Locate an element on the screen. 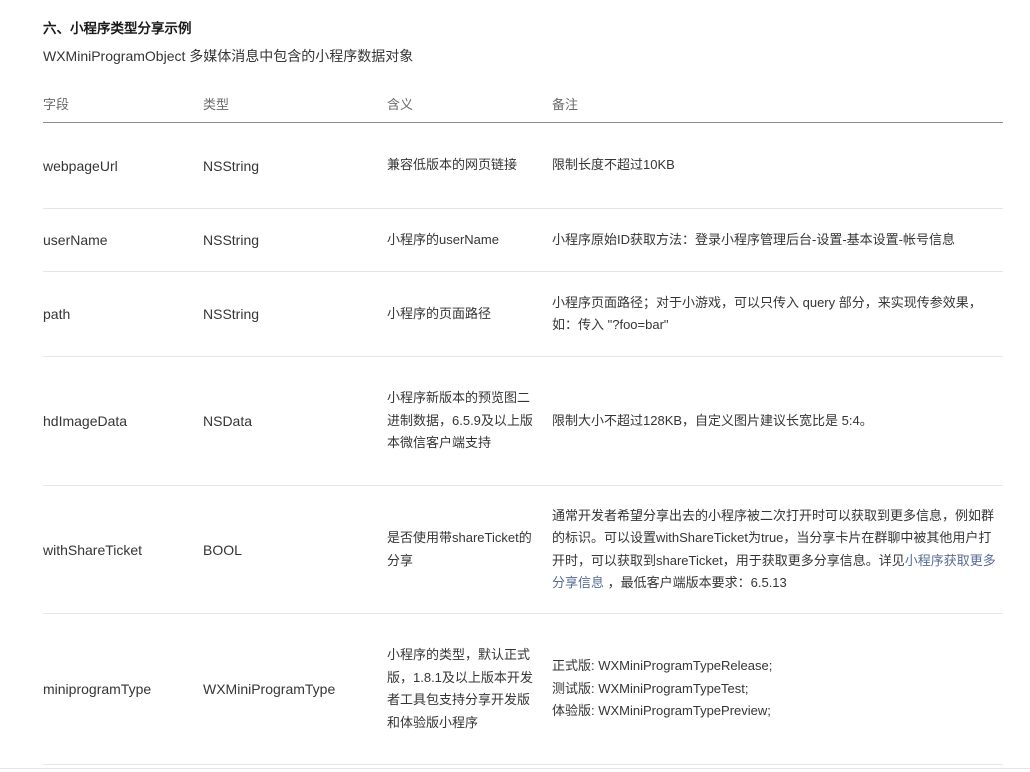  cell-meaning: 小程序的页面路径 is located at coordinates (469, 314).